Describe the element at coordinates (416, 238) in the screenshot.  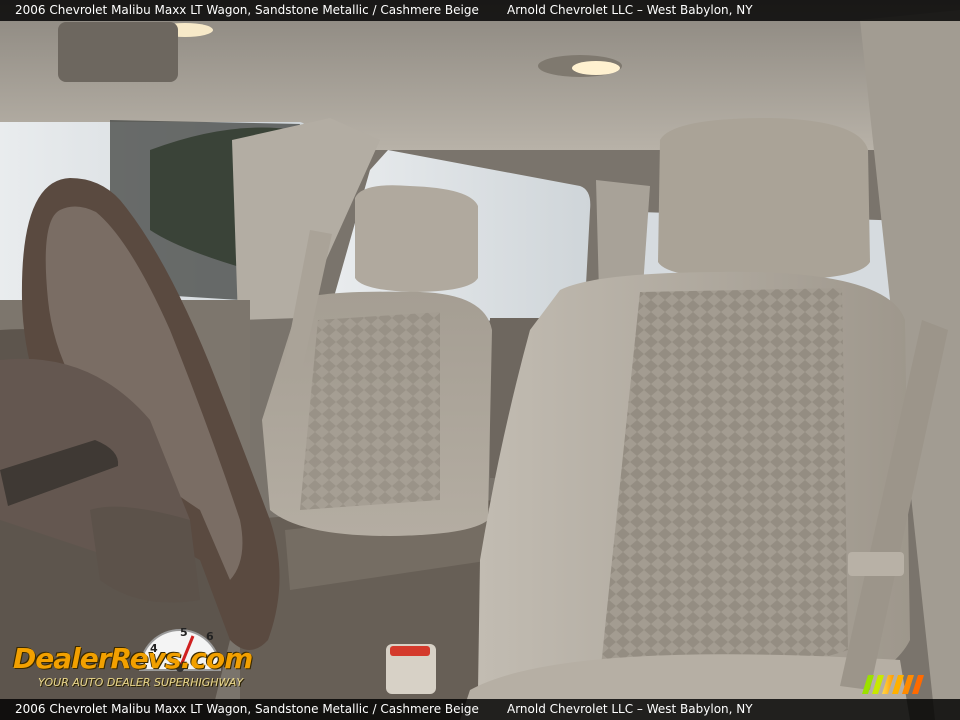
I see `driver-headrest` at that location.